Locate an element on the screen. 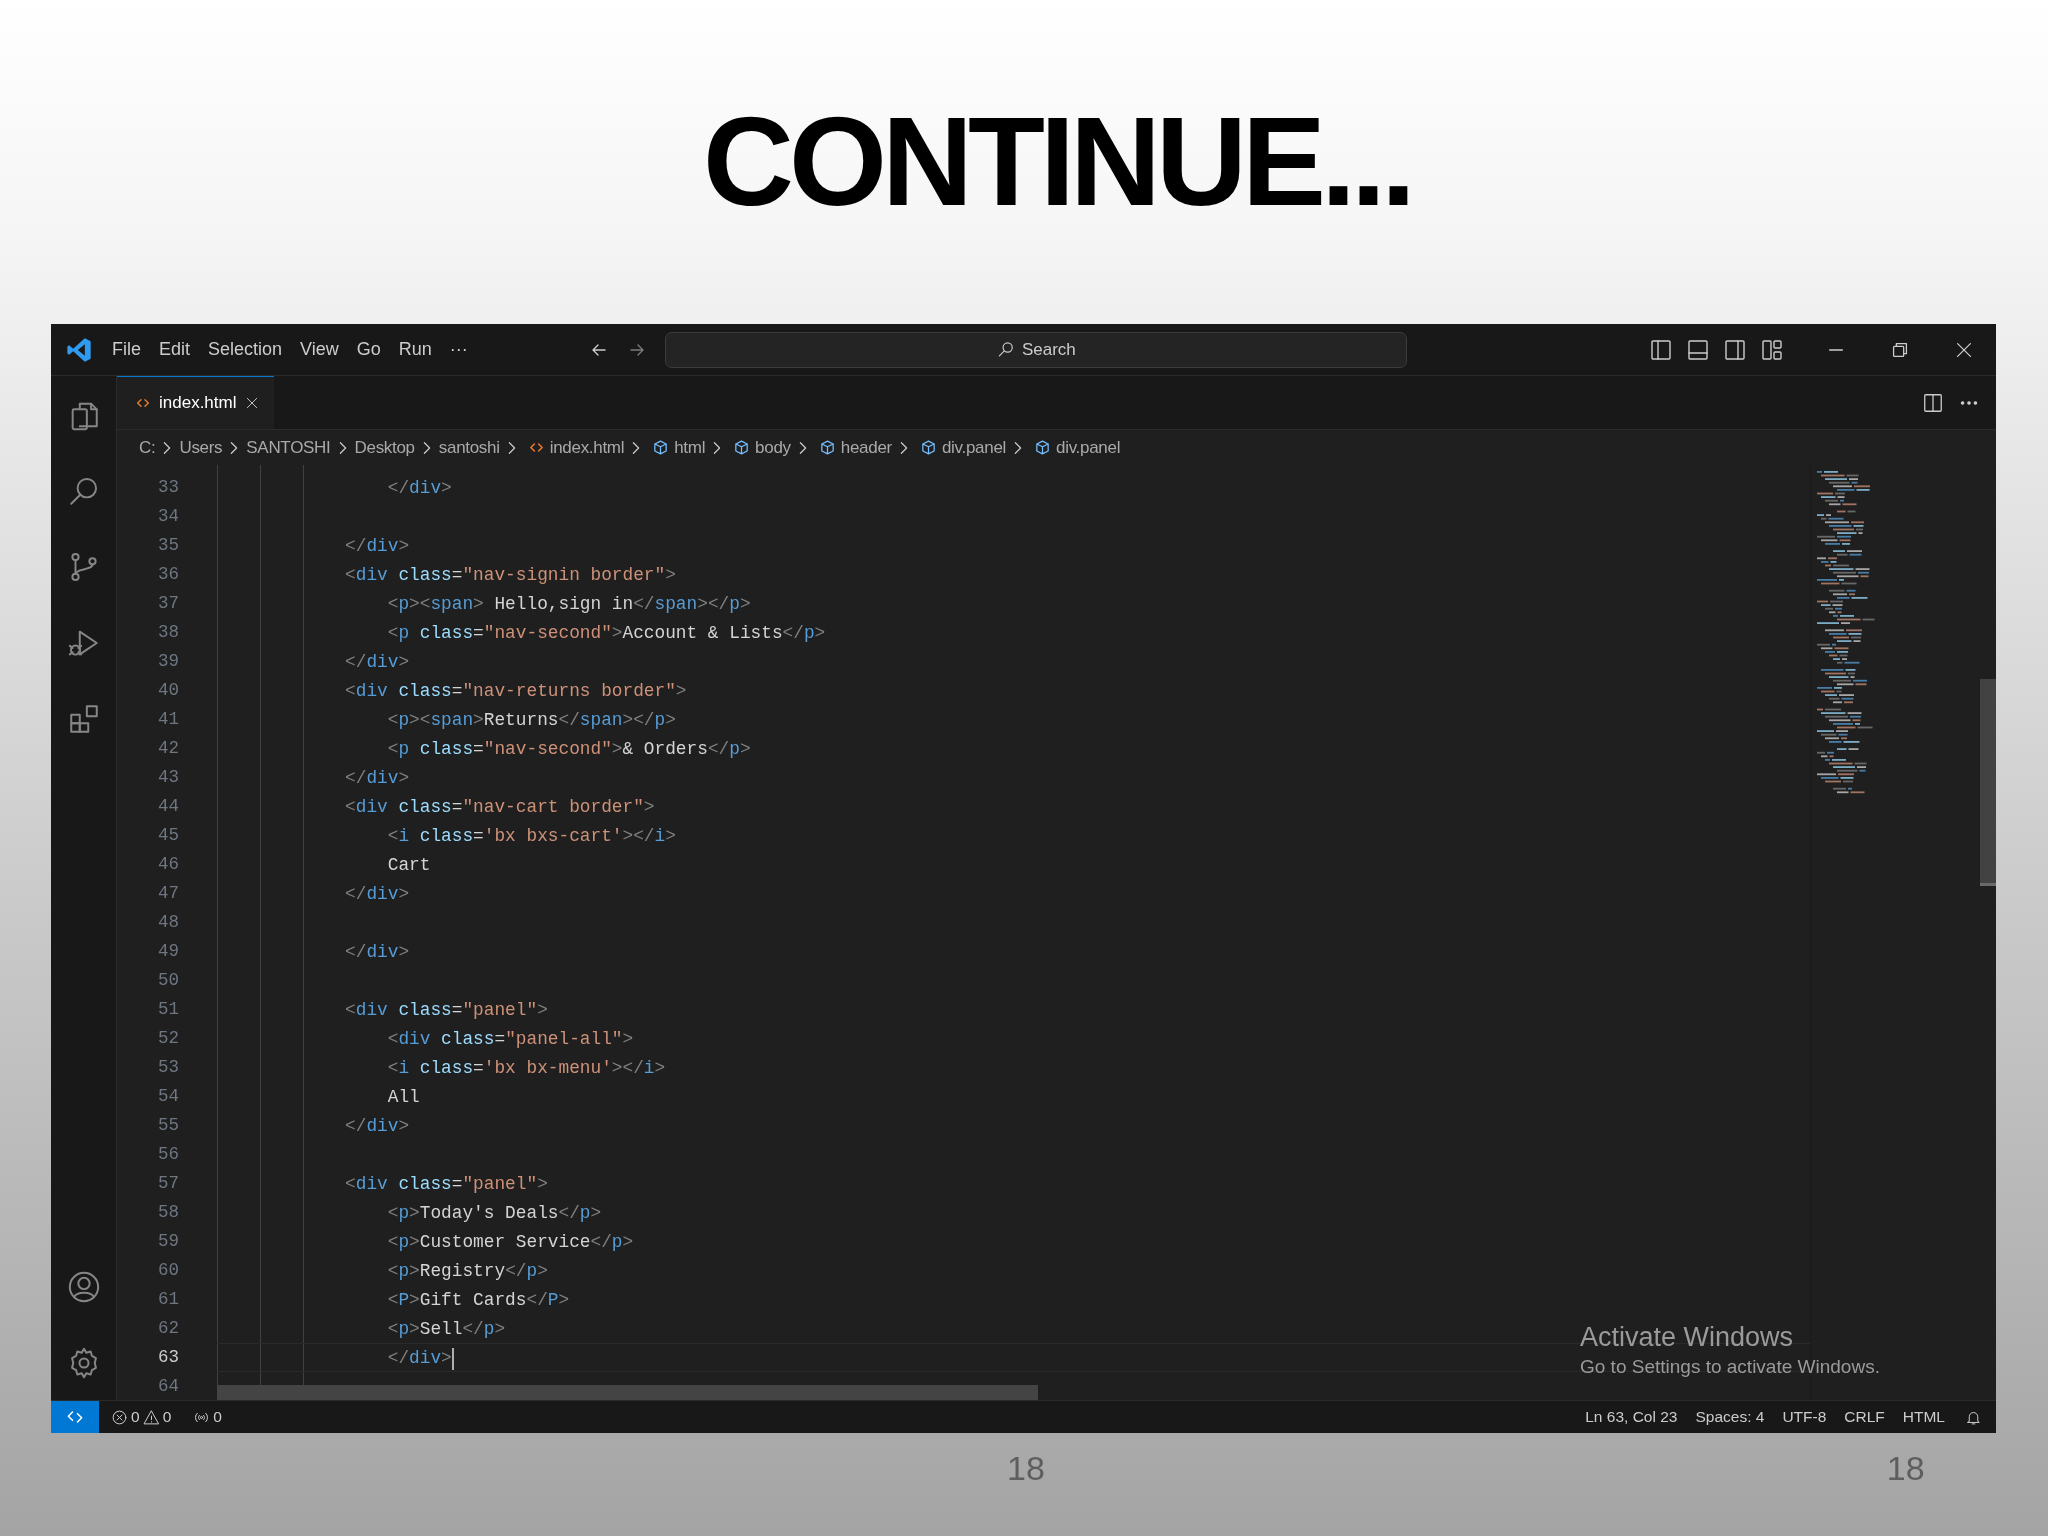  line-number: 54 is located at coordinates (168, 1096).